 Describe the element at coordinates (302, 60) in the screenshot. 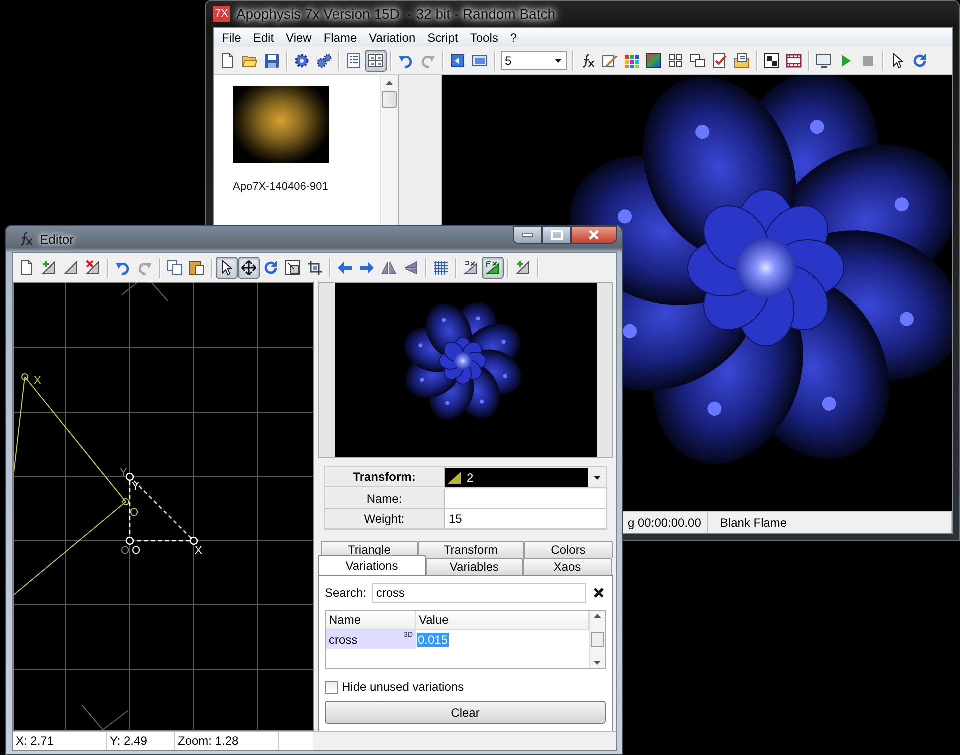

I see `gear-icon` at that location.